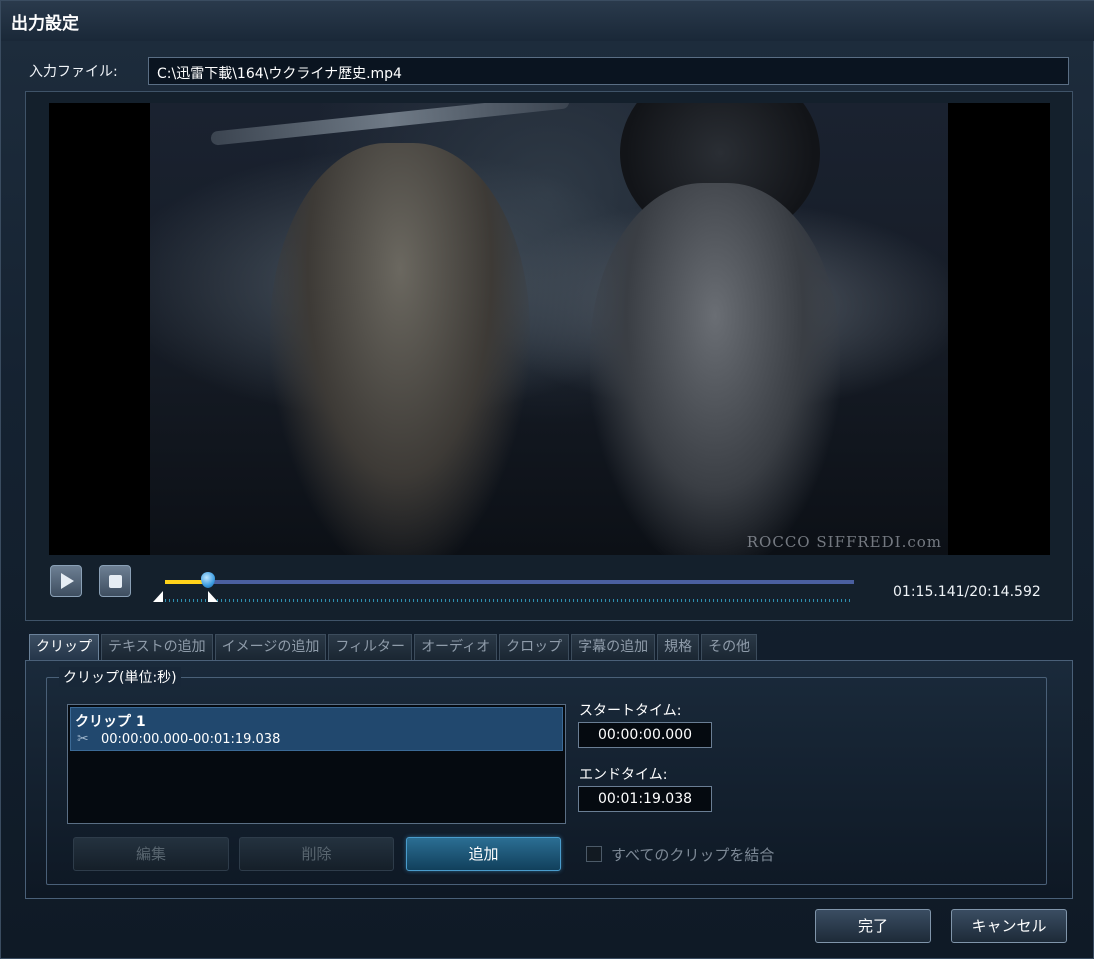  What do you see at coordinates (967, 592) in the screenshot?
I see `time-readout: 01:15.141/20:14.592` at bounding box center [967, 592].